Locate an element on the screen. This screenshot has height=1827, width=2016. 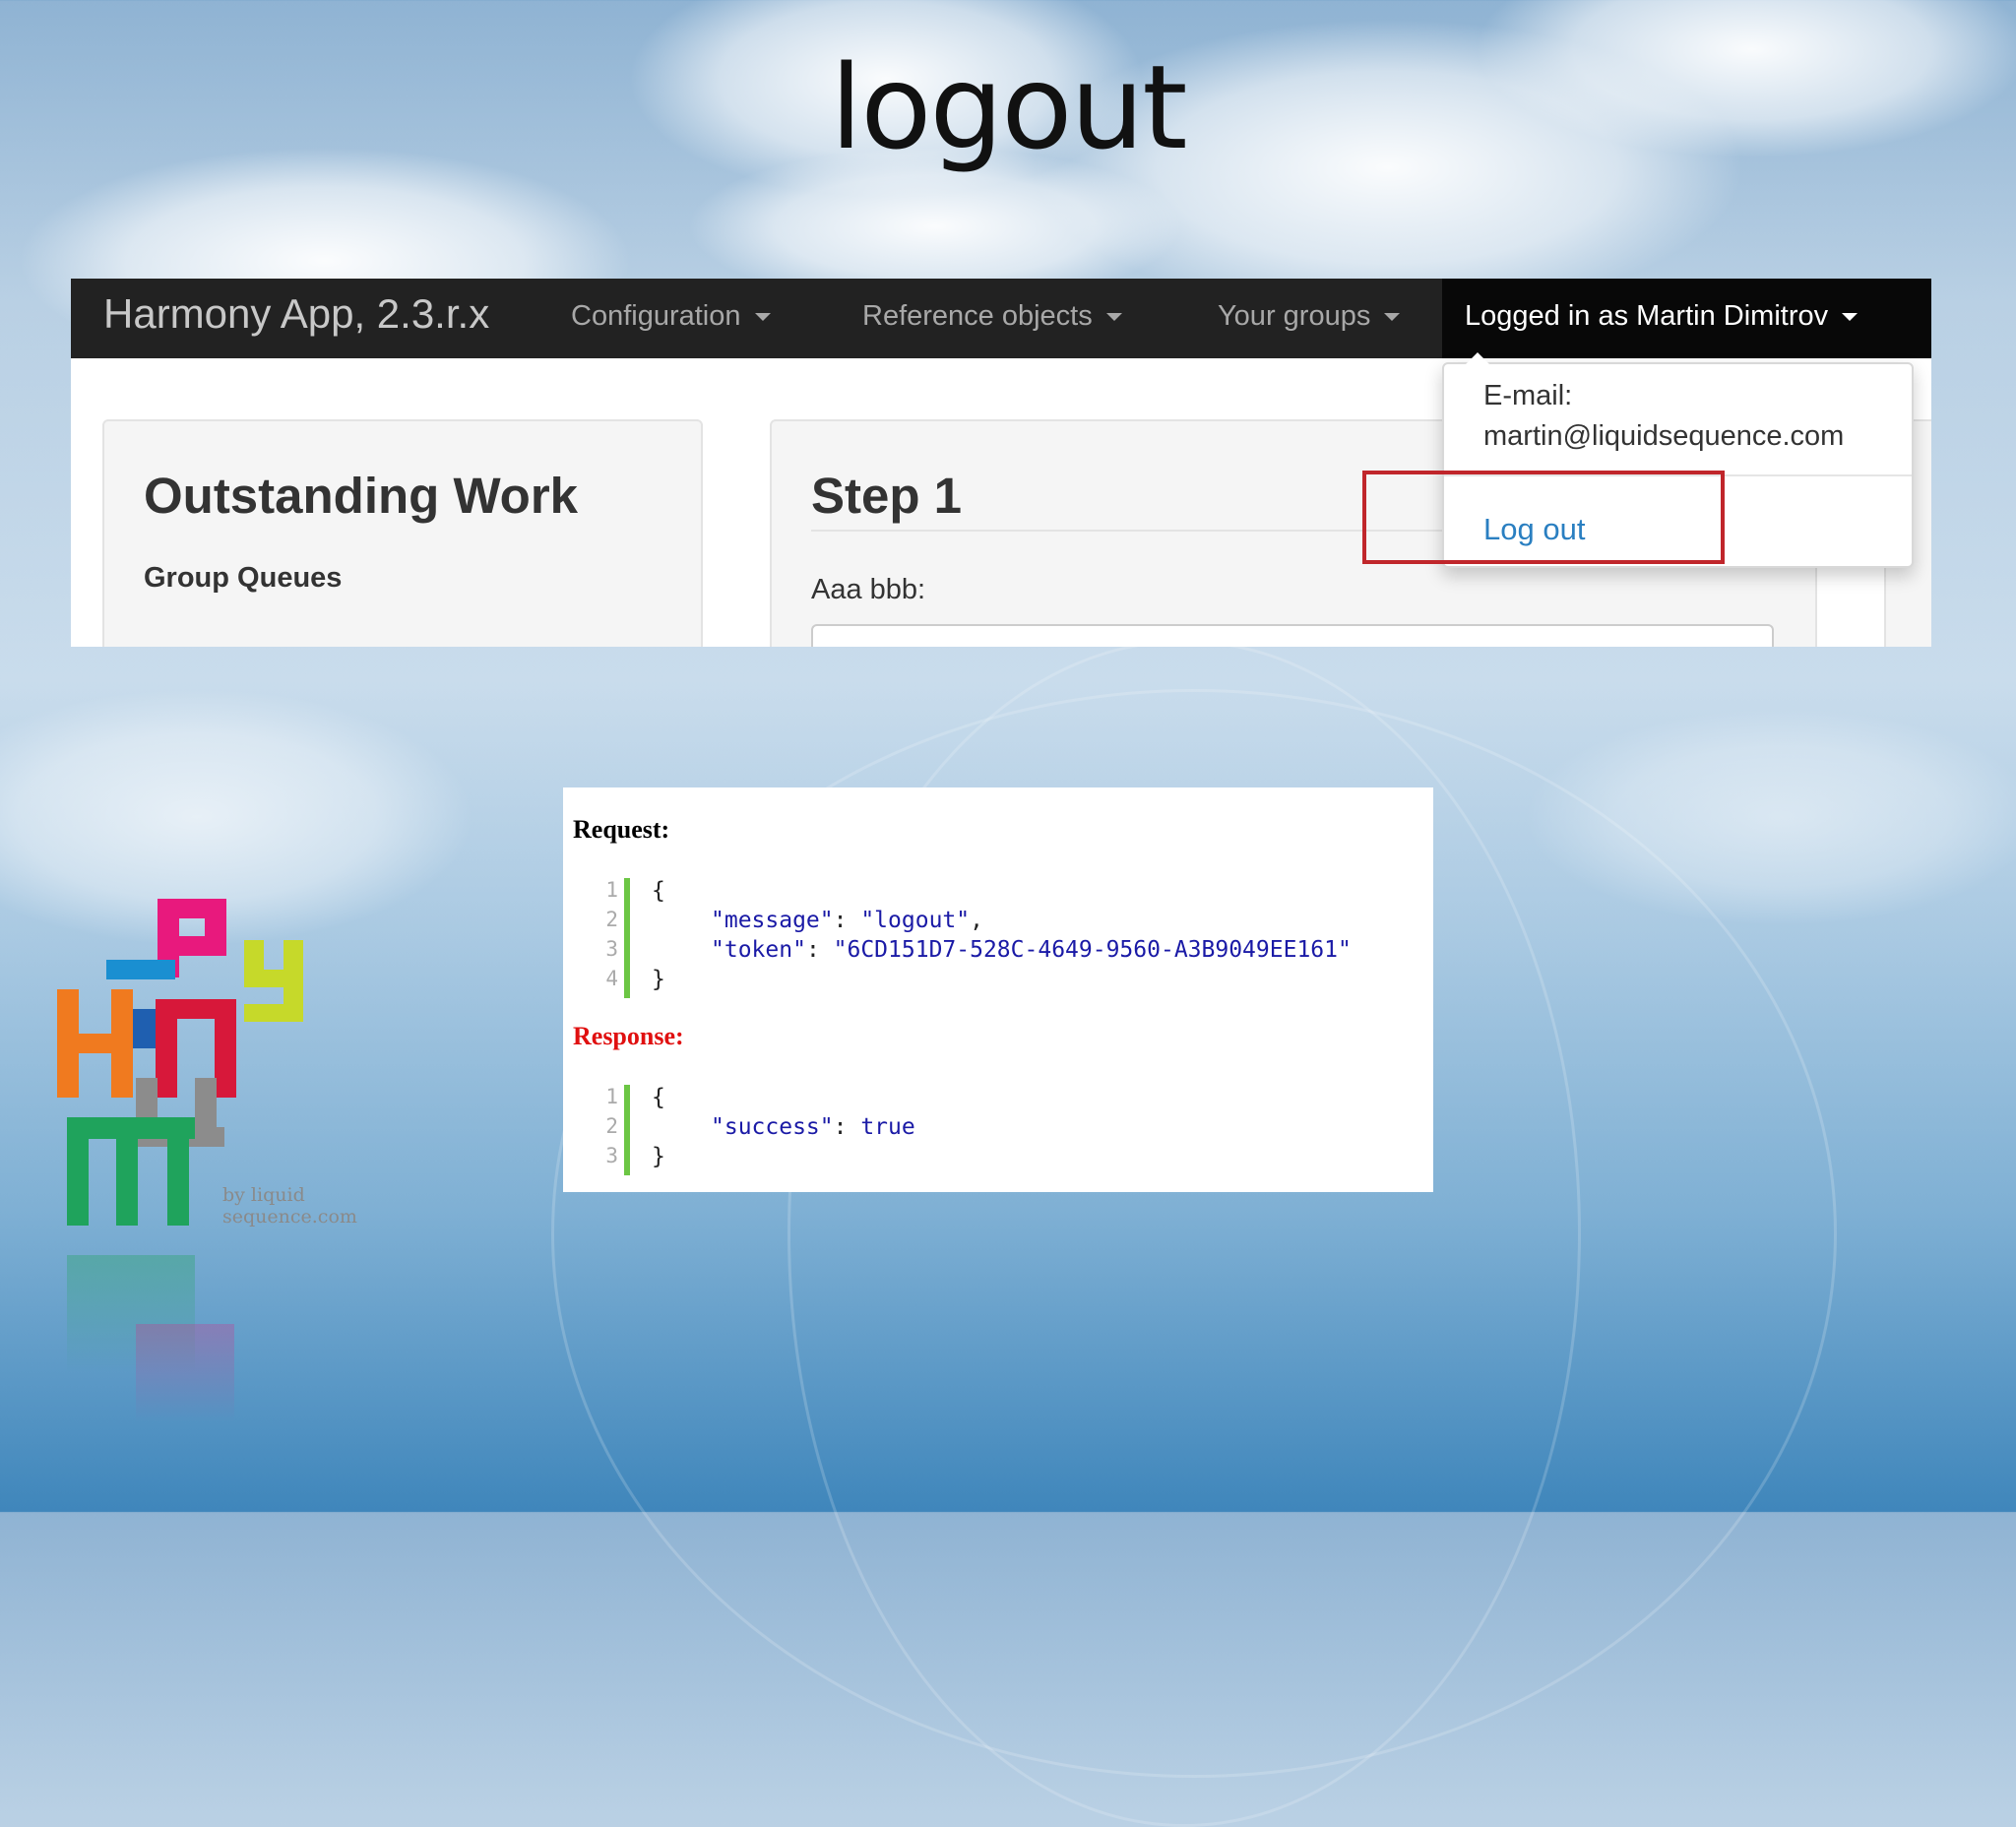
json-value: "6CD151D7-528C-4649-9560-A3B9049EE161" is located at coordinates (1092, 950).